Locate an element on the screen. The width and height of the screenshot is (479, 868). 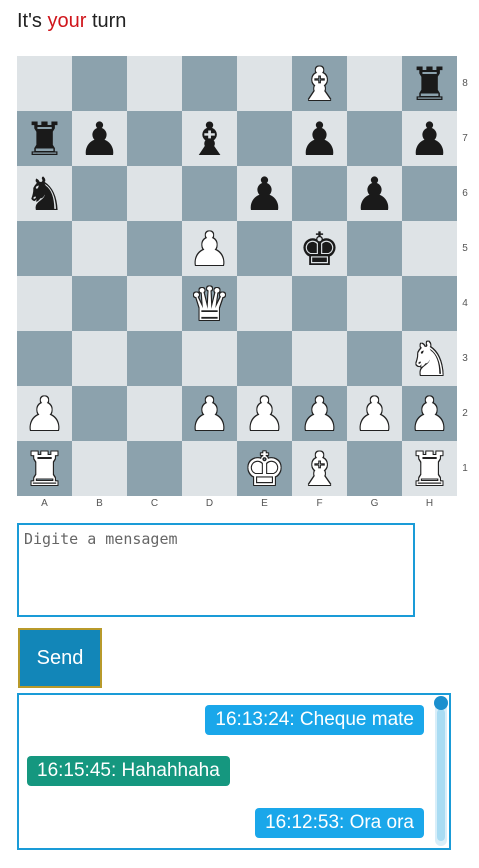
square-a5 is located at coordinates (44, 248).